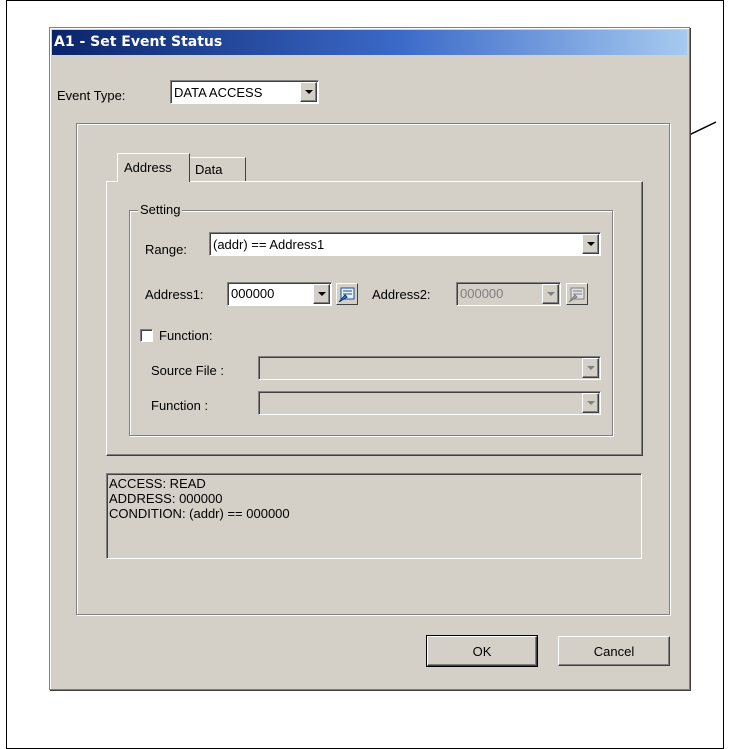  I want to click on tab-data-label: Data, so click(209, 169).